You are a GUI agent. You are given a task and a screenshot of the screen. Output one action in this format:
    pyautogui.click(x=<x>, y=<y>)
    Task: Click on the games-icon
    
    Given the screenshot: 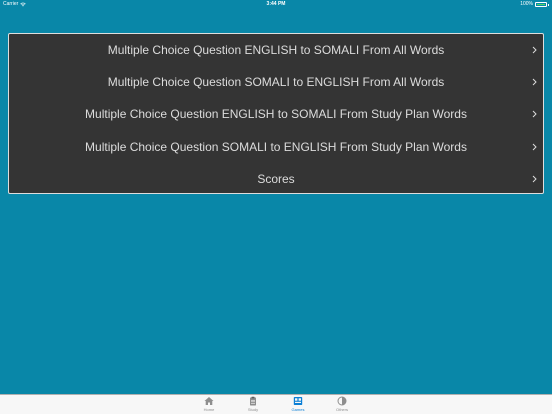 What is the action you would take?
    pyautogui.click(x=298, y=401)
    